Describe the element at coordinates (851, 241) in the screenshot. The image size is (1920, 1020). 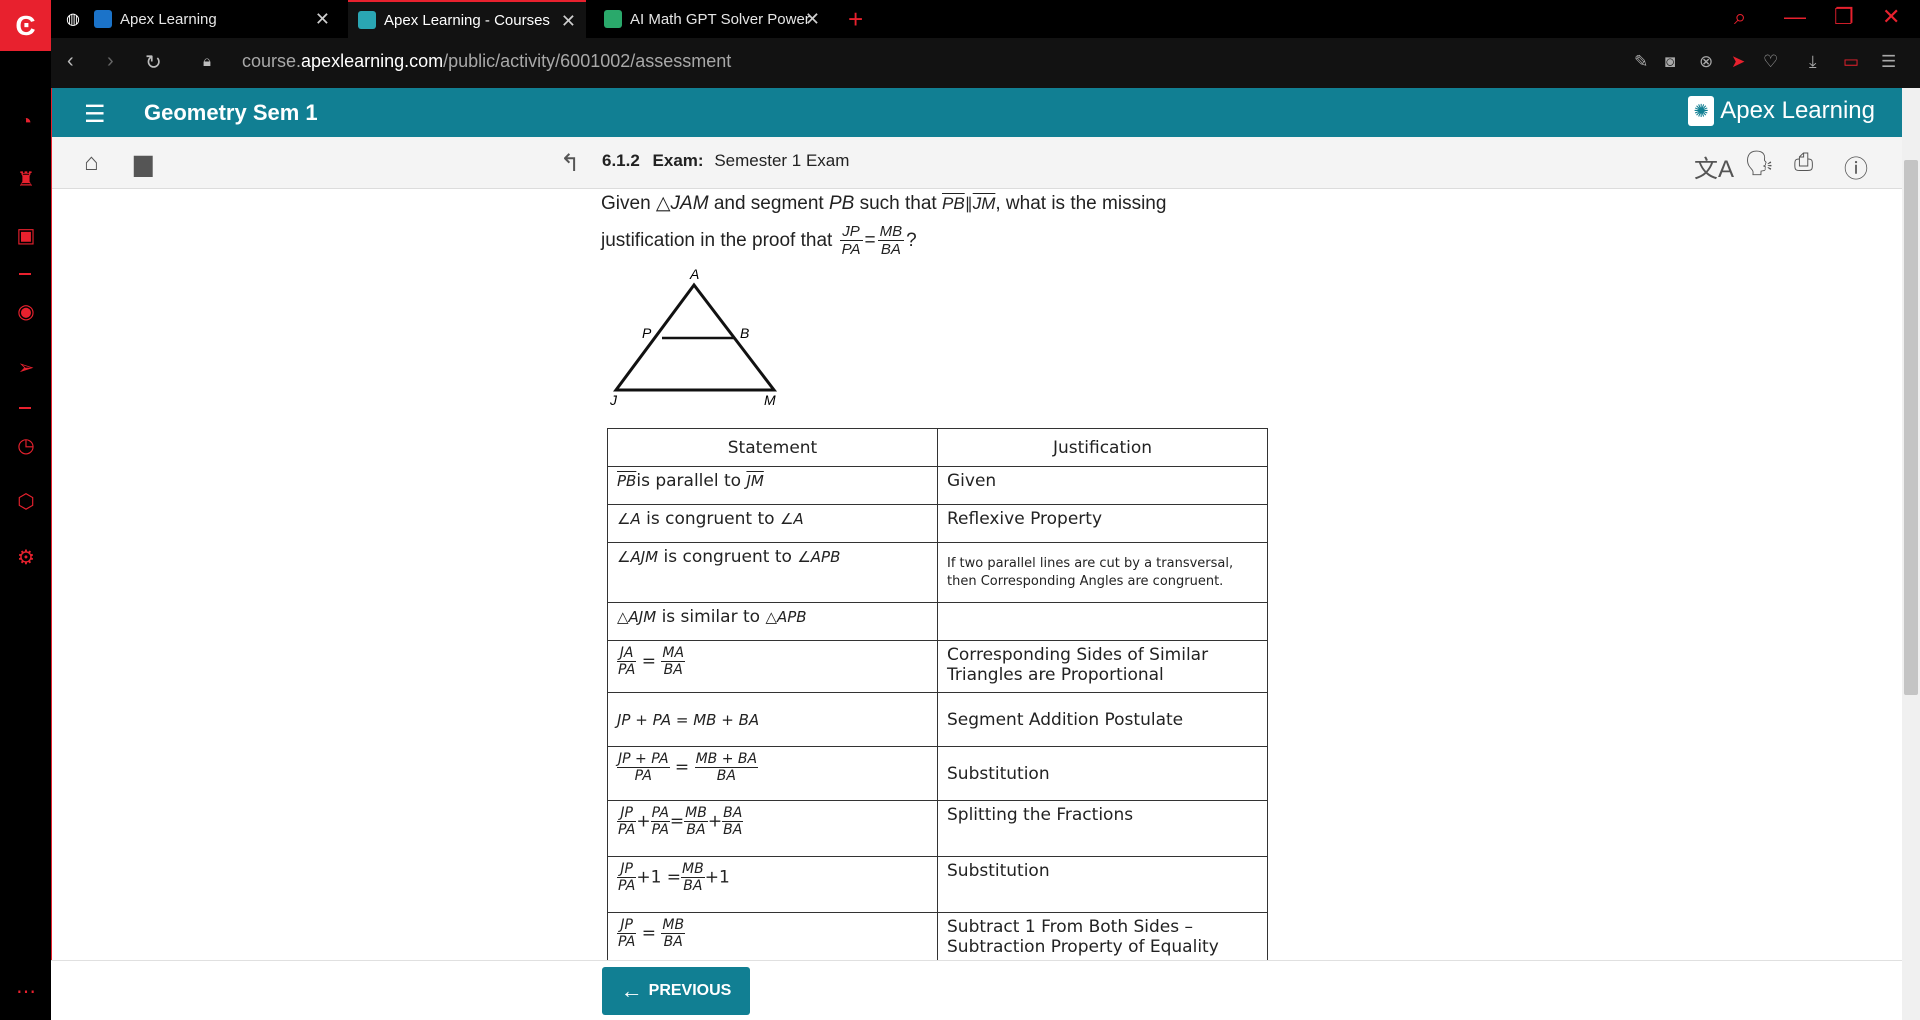
I see `fraction: JP PA` at that location.